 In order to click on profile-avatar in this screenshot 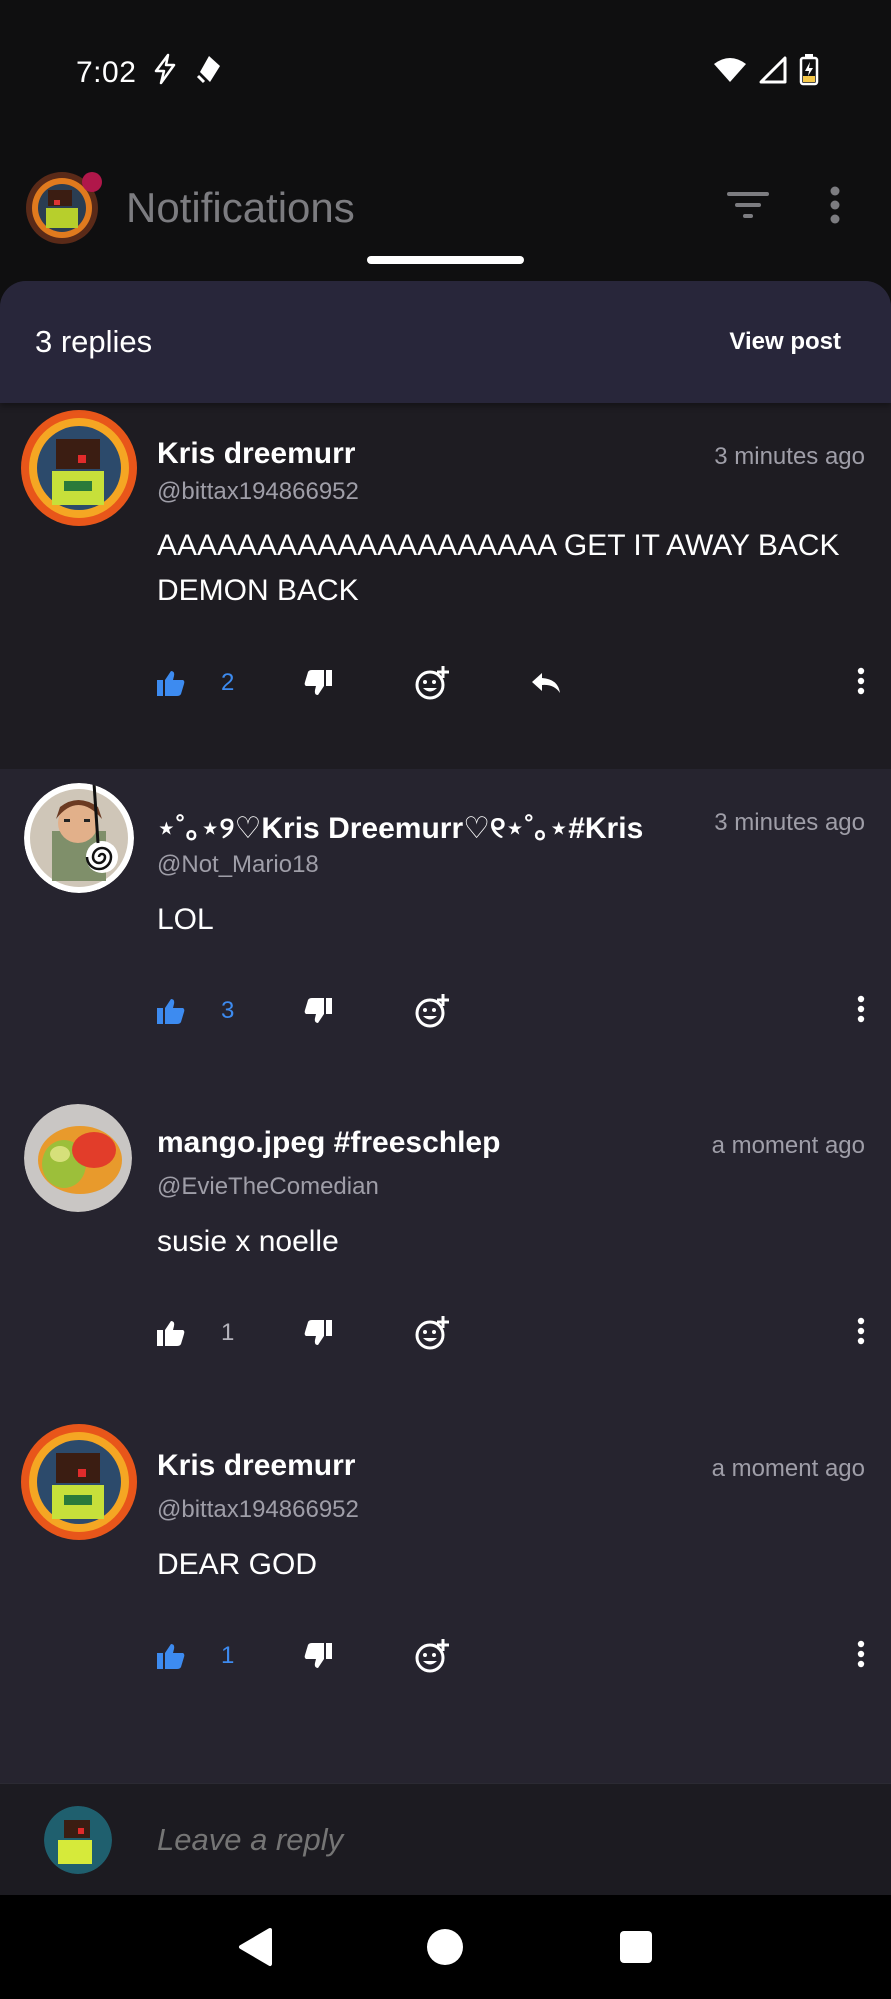, I will do `click(63, 208)`.